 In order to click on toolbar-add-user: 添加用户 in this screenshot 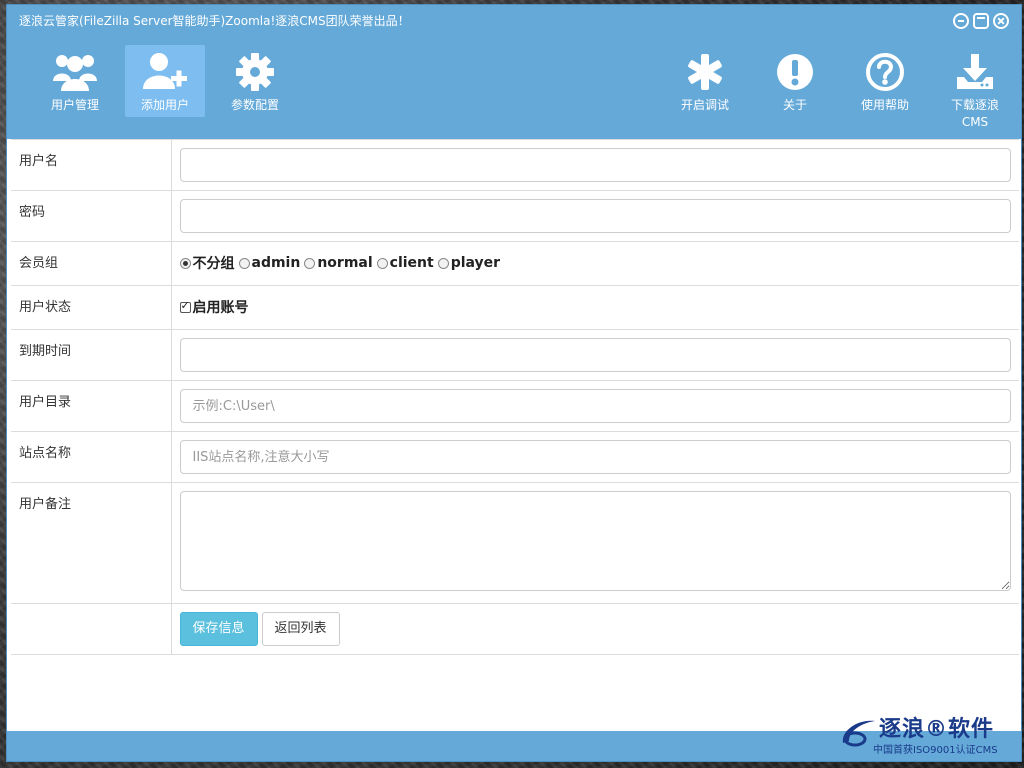, I will do `click(165, 81)`.